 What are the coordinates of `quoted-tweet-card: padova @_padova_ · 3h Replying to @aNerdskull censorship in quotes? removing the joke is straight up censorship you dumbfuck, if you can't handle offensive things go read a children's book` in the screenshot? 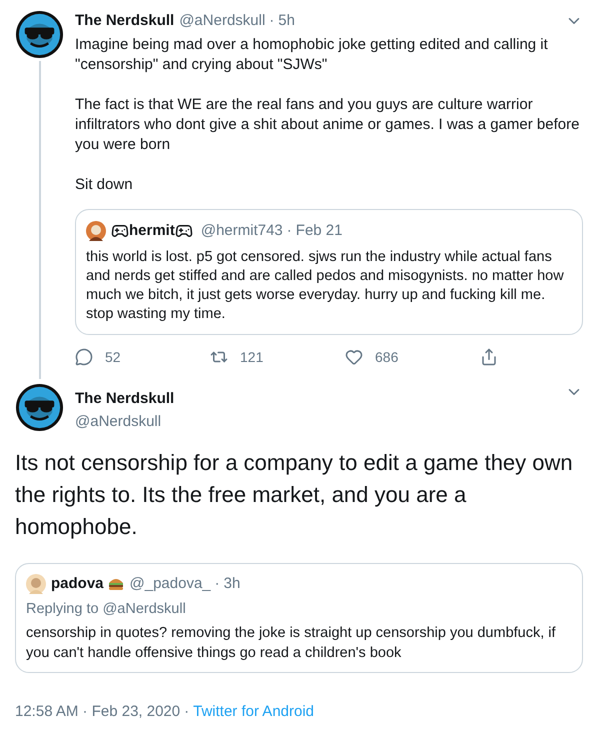 It's located at (299, 618).